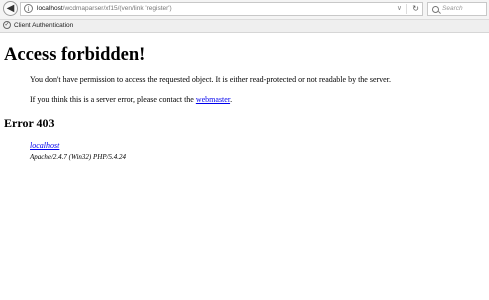  What do you see at coordinates (399, 9) in the screenshot?
I see `chevron-down-icon: ∨` at bounding box center [399, 9].